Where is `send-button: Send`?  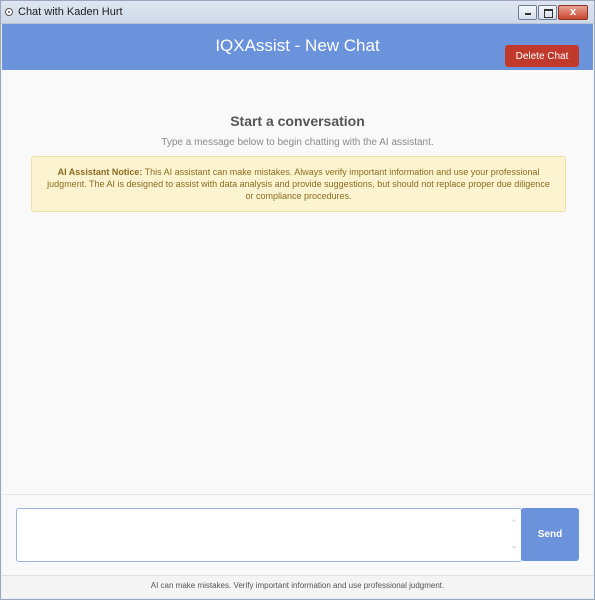 send-button: Send is located at coordinates (550, 534).